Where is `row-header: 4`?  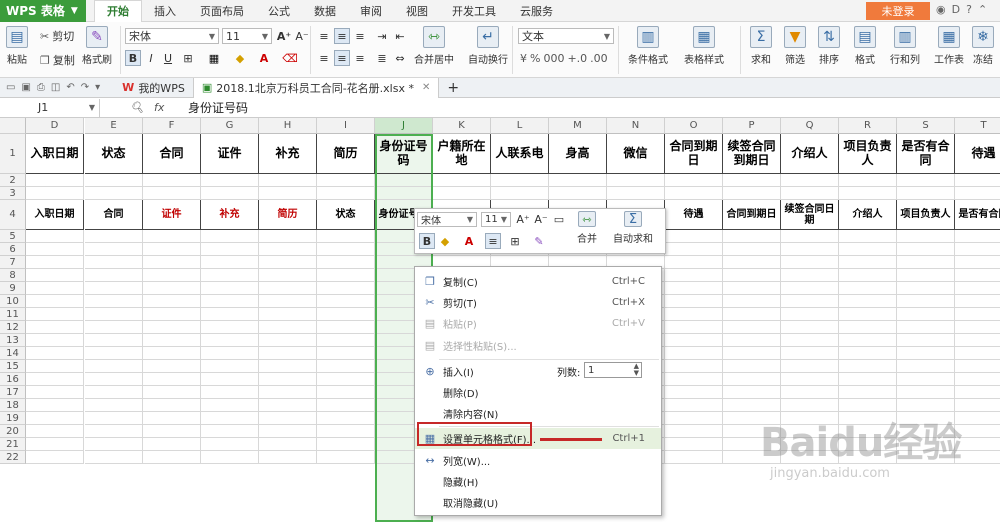 row-header: 4 is located at coordinates (13, 215).